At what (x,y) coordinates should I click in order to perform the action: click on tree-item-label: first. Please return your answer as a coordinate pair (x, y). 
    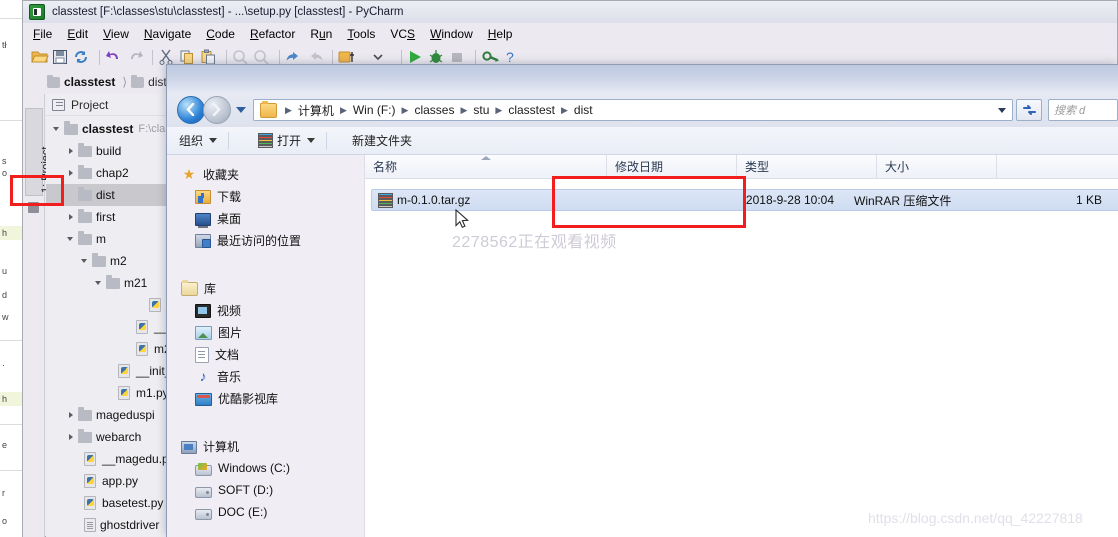
    Looking at the image, I should click on (106, 217).